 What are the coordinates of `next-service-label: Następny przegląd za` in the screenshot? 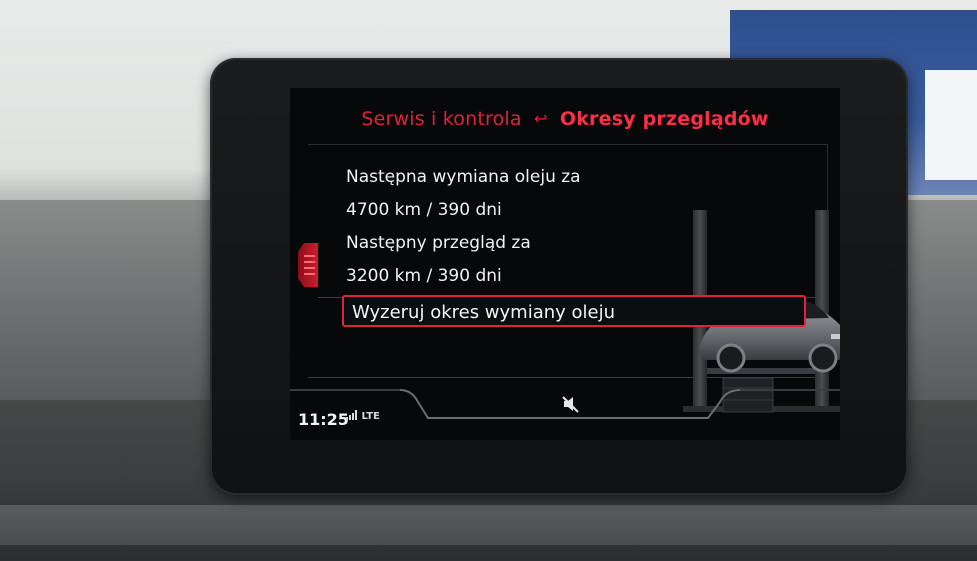 It's located at (438, 243).